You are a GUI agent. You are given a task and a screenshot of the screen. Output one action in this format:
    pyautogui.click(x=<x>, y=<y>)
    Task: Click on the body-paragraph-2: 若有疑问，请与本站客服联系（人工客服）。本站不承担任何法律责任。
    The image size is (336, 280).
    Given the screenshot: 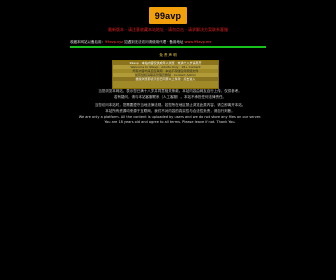 What is the action you would take?
    pyautogui.click(x=170, y=97)
    